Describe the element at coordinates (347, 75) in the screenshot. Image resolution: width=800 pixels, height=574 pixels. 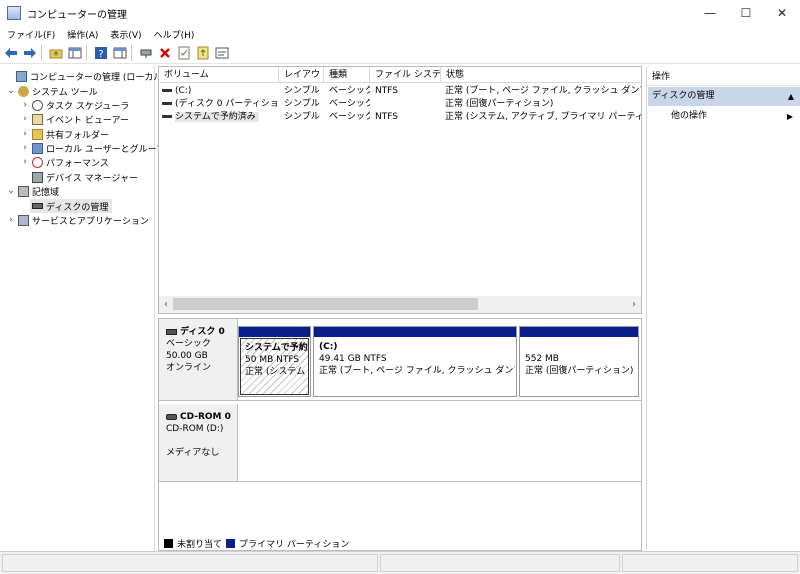
I see `column-type: 種類` at that location.